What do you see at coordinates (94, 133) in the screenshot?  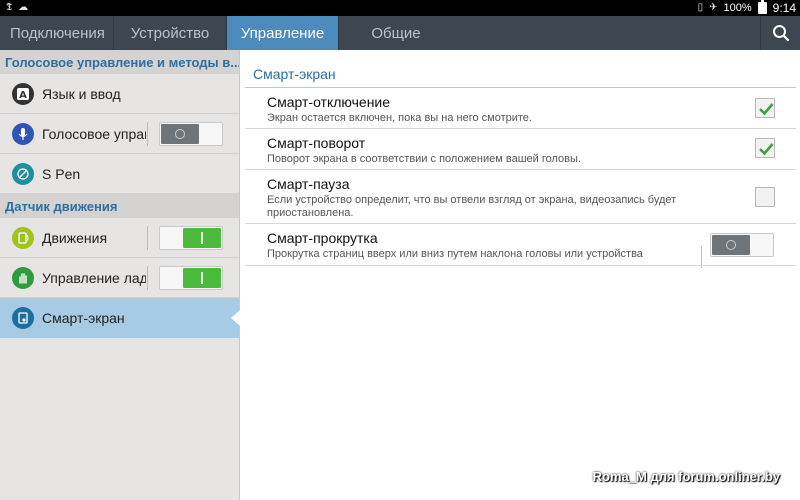 I see `sidebar-item-label: Голосовое управление` at bounding box center [94, 133].